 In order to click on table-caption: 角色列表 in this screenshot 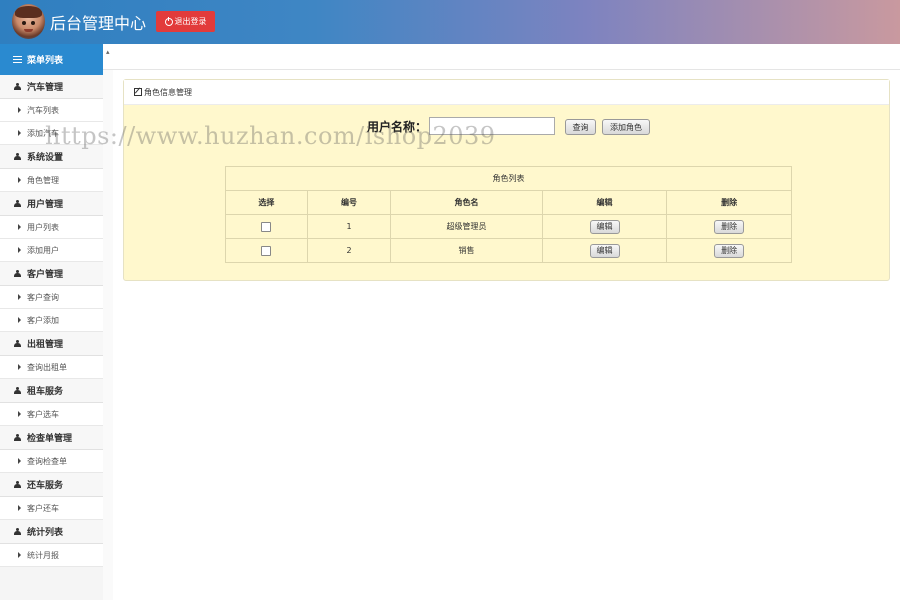, I will do `click(508, 178)`.